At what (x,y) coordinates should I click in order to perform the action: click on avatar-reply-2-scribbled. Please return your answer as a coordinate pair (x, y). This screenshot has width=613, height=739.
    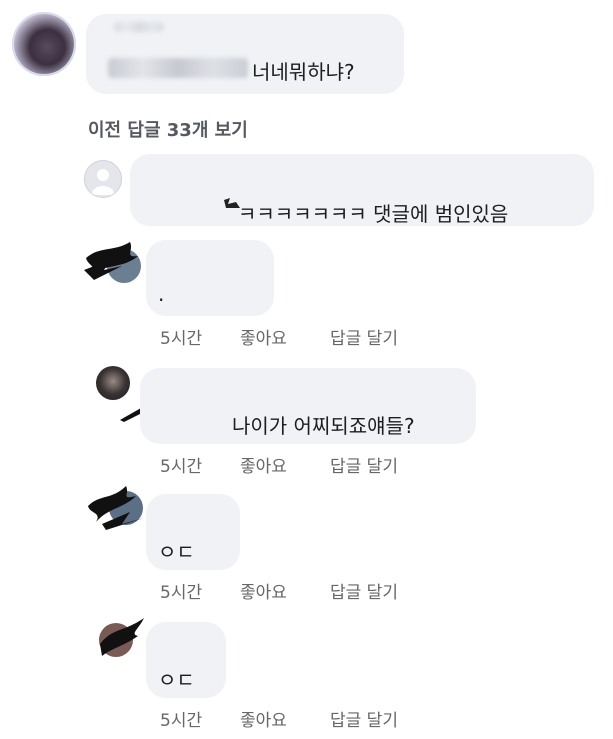
    Looking at the image, I should click on (114, 265).